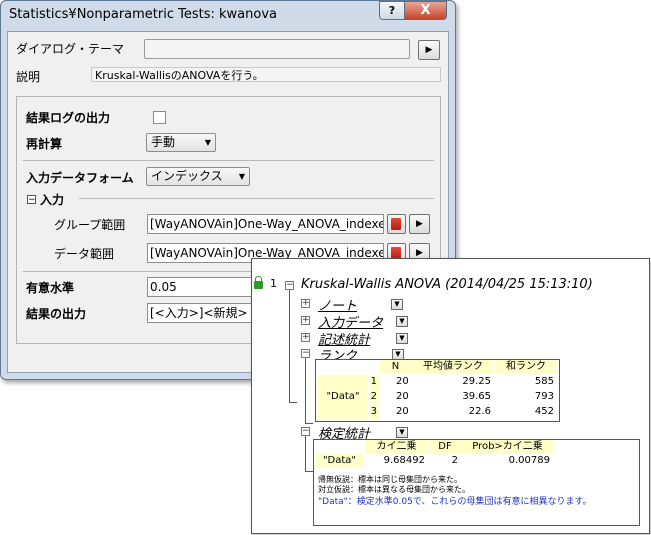  Describe the element at coordinates (402, 338) in the screenshot. I see `desc-stats-dropdown: ▼` at that location.